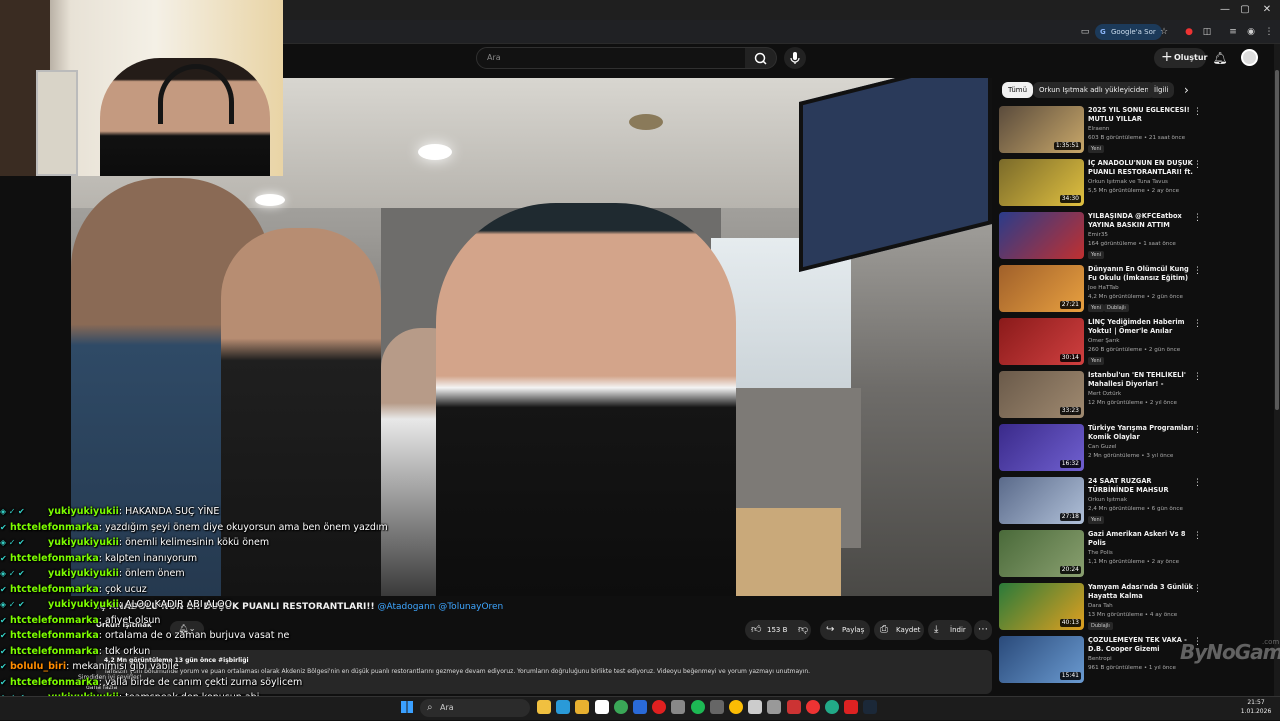 The image size is (1280, 721). What do you see at coordinates (1164, 32) in the screenshot?
I see `bookmark-star-icon: ☆` at bounding box center [1164, 32].